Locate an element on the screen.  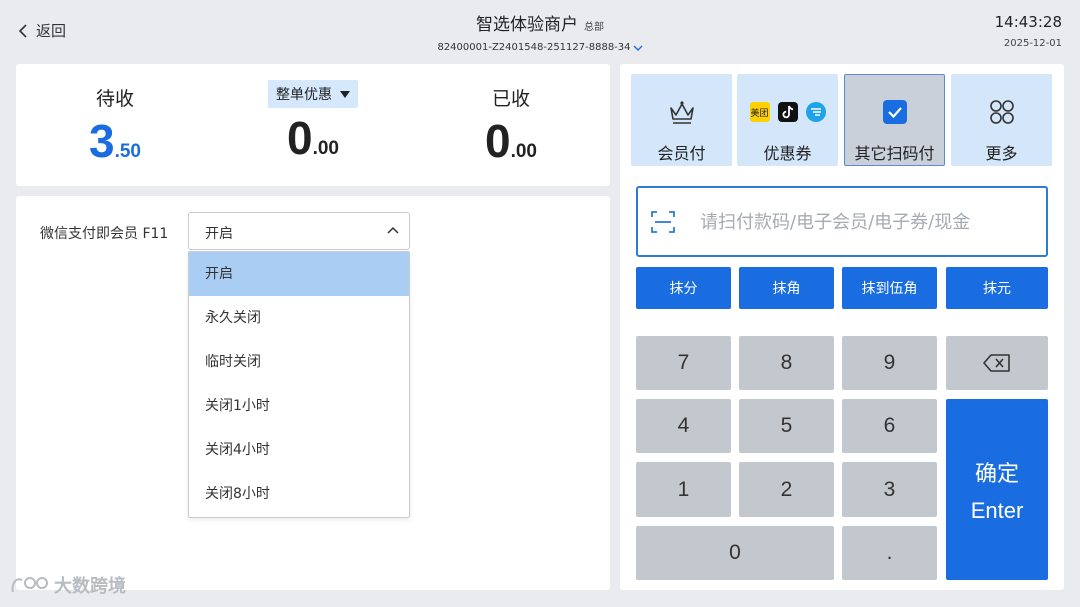
coupon-button: 美团 优惠券 is located at coordinates (787, 120).